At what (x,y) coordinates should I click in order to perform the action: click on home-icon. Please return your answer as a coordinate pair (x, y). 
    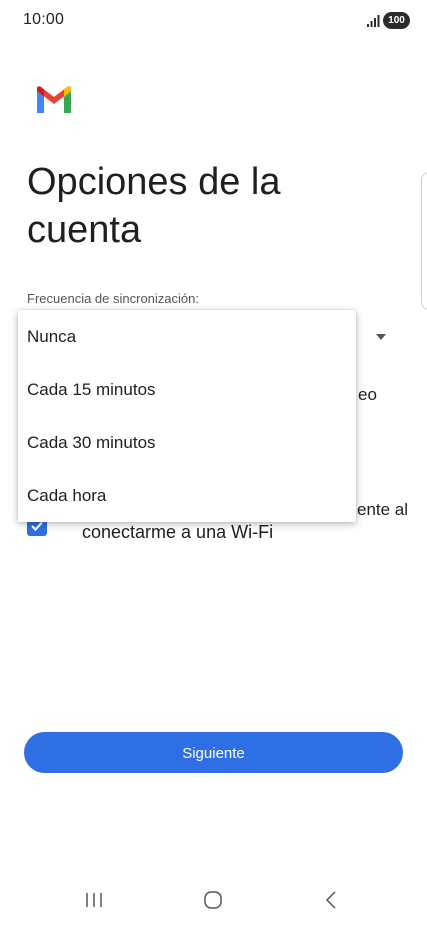
    Looking at the image, I should click on (213, 900).